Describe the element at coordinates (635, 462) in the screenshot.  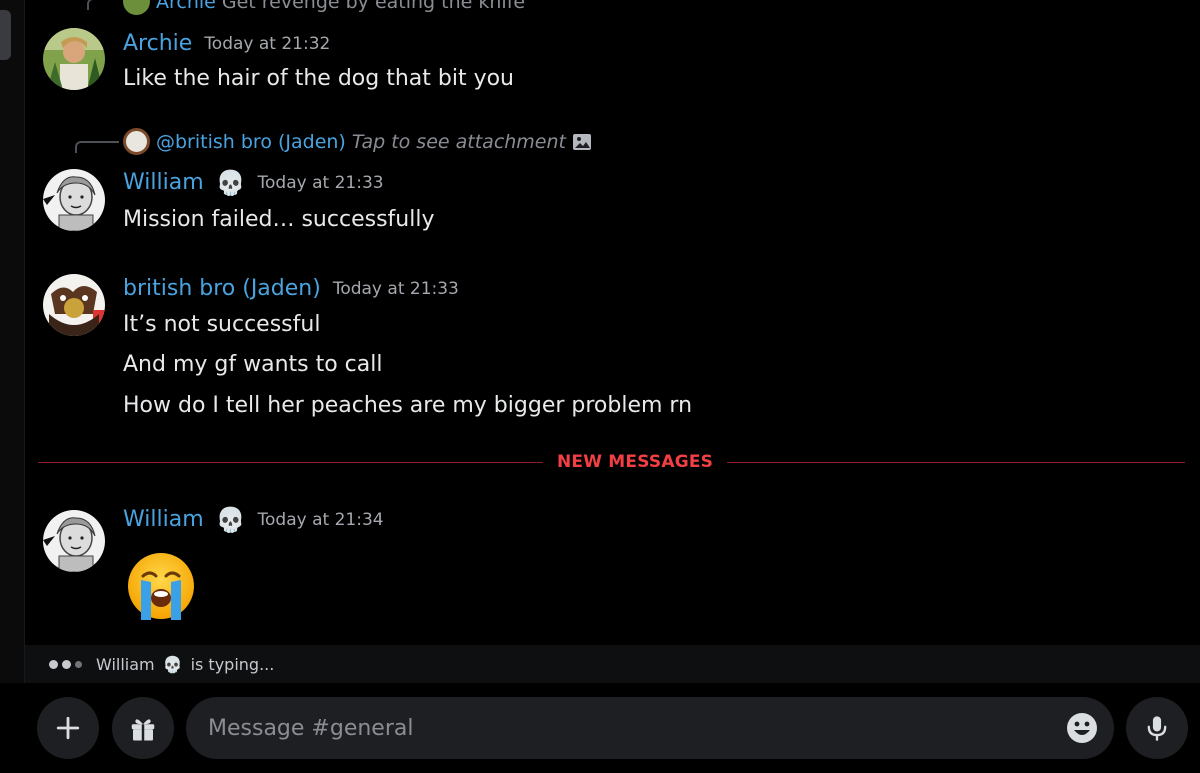
I see `new-messages-label: NEW MESSAGES` at that location.